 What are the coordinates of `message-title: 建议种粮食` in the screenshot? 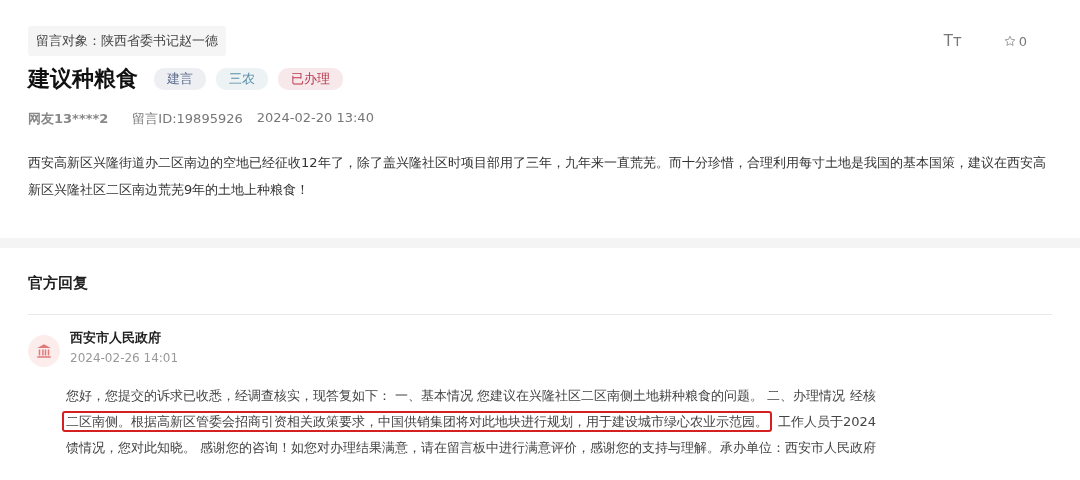 It's located at (83, 79).